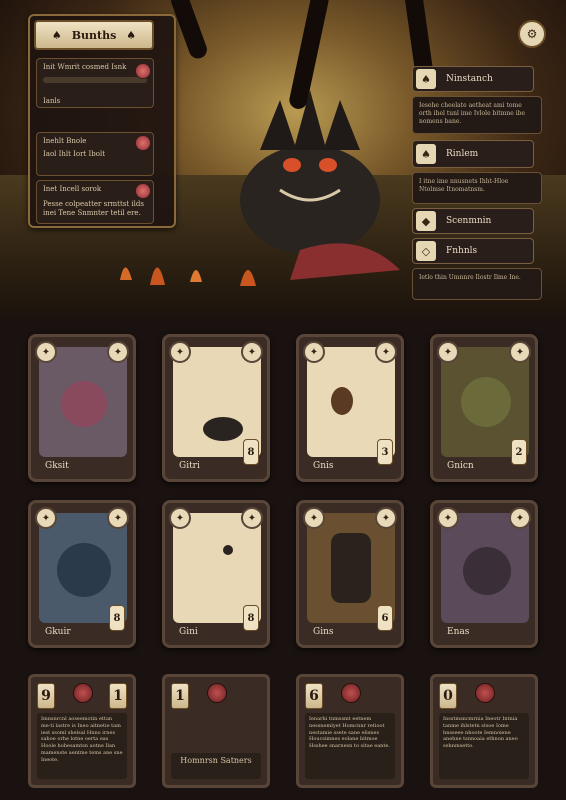 This screenshot has width=566, height=800. I want to click on progress-bar, so click(95, 80).